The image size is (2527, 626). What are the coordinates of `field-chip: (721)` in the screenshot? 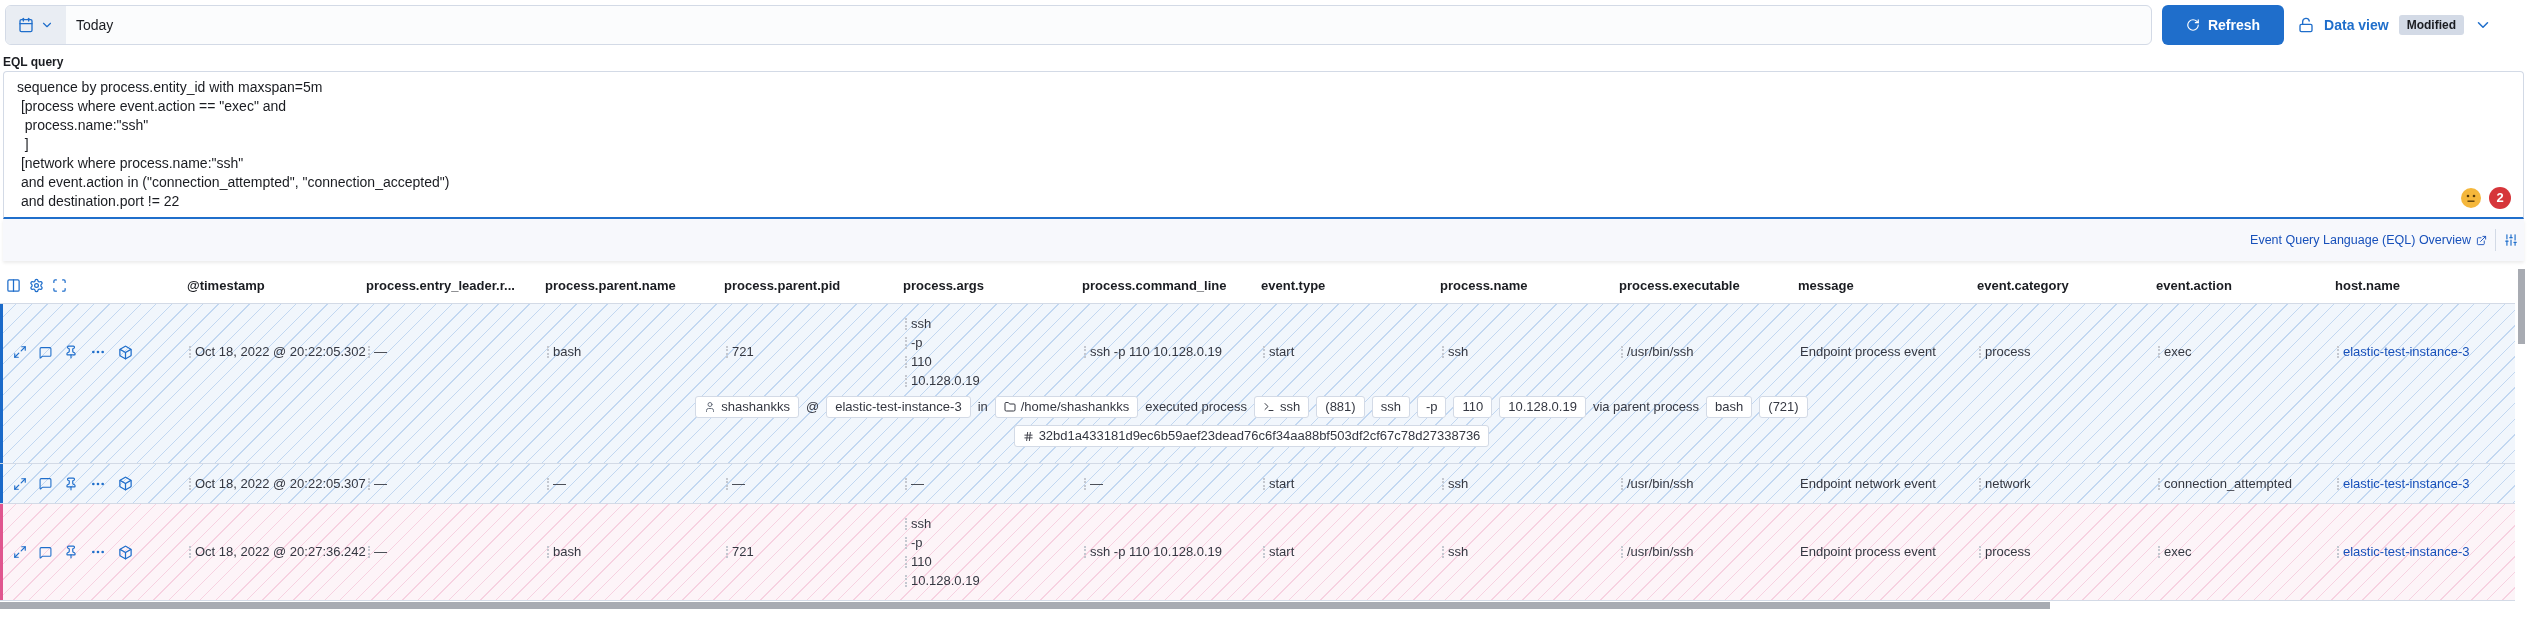 It's located at (1783, 407).